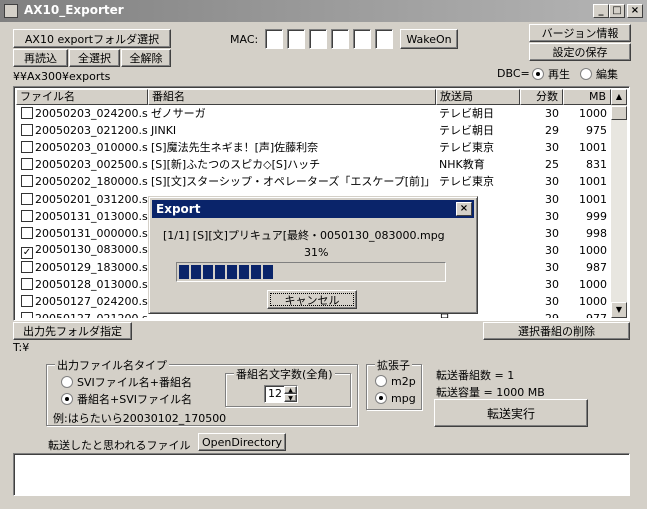 This screenshot has height=509, width=647. I want to click on spin-down-icon: ▼, so click(290, 398).